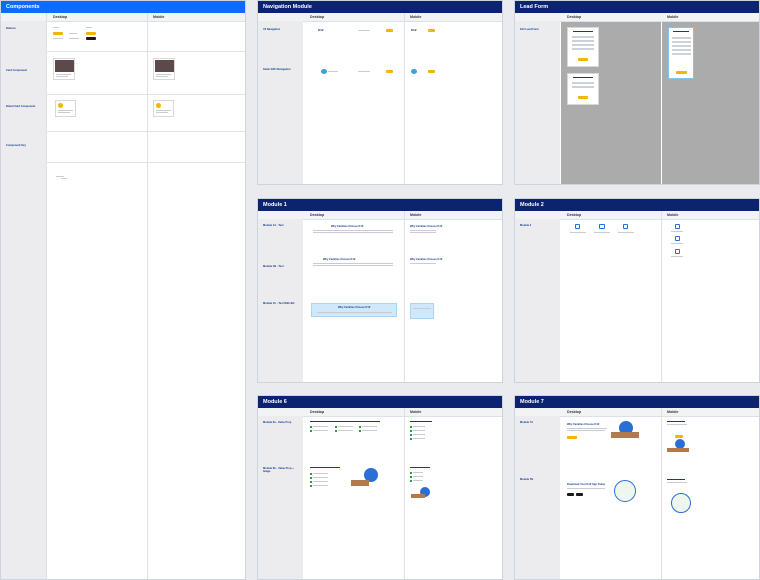  What do you see at coordinates (278, 470) in the screenshot?
I see `row-label: Module 6b - Value Prop + Image` at bounding box center [278, 470].